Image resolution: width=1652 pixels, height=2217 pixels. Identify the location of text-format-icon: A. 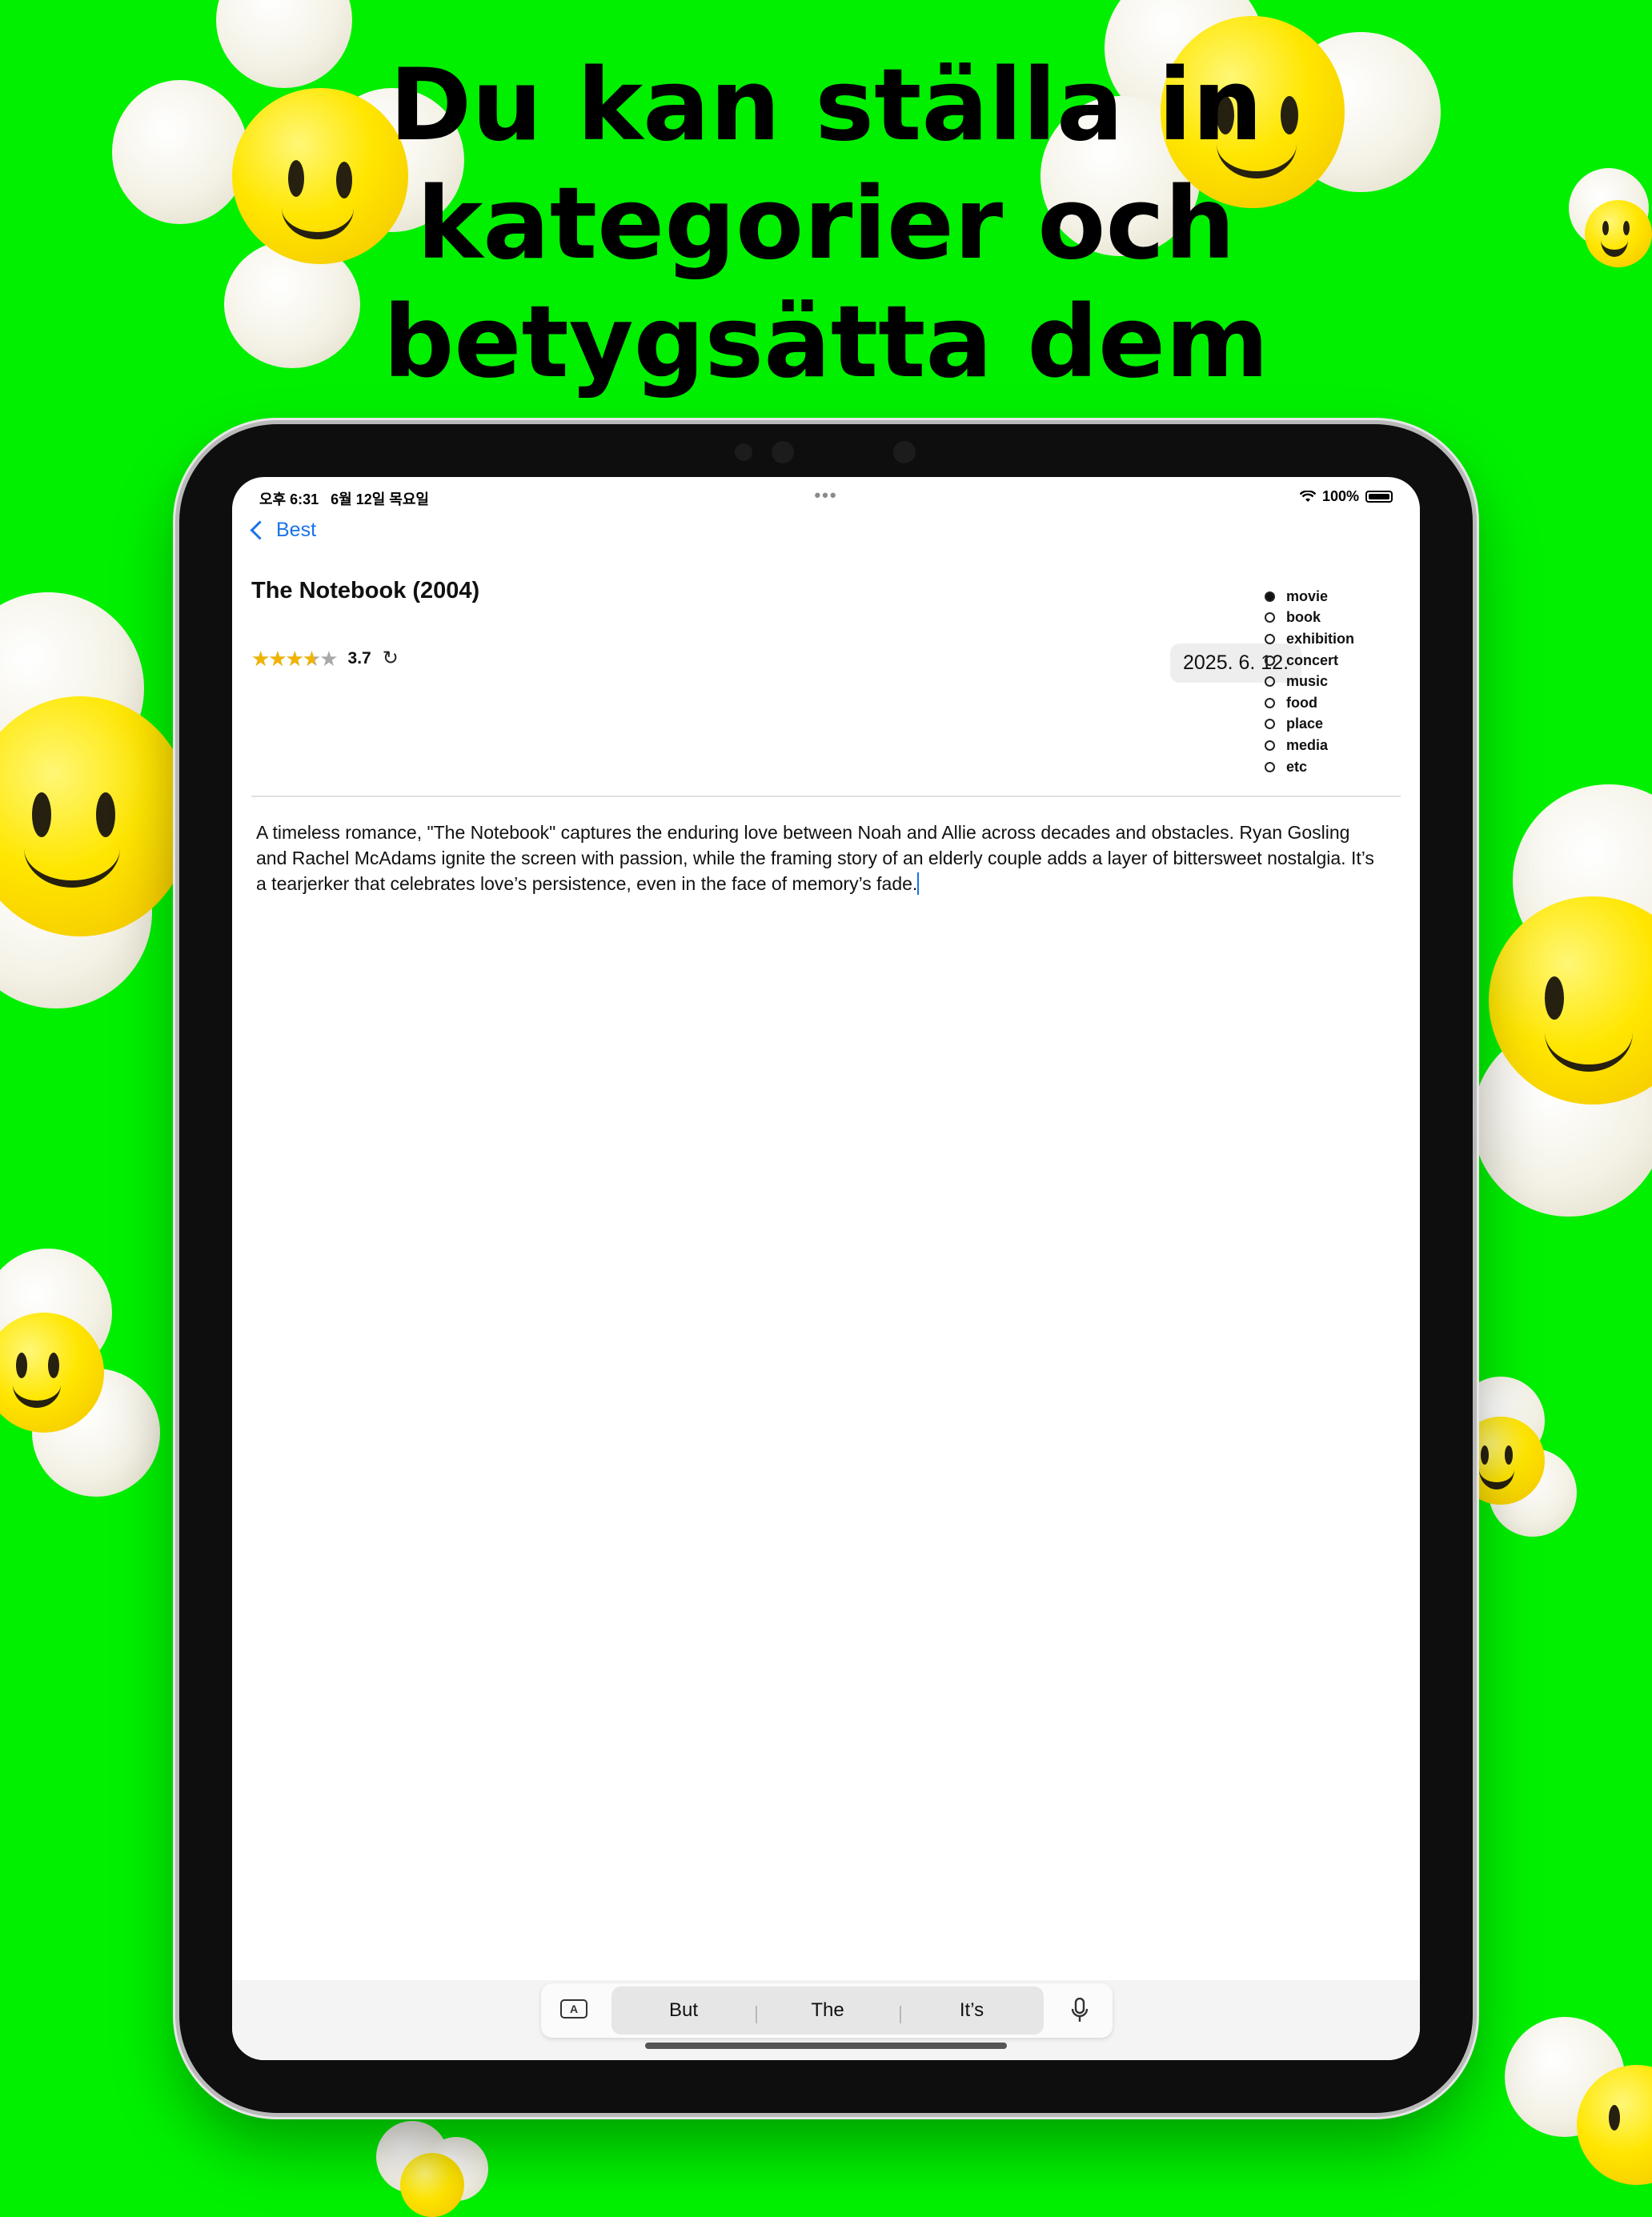
(573, 2009).